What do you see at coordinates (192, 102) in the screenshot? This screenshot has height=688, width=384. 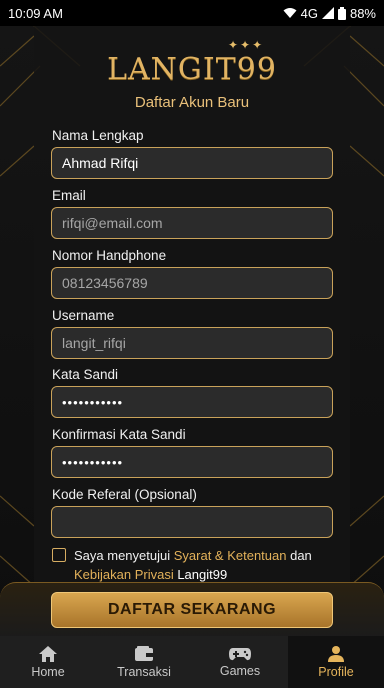 I see `page-title: Daftar Akun Baru` at bounding box center [192, 102].